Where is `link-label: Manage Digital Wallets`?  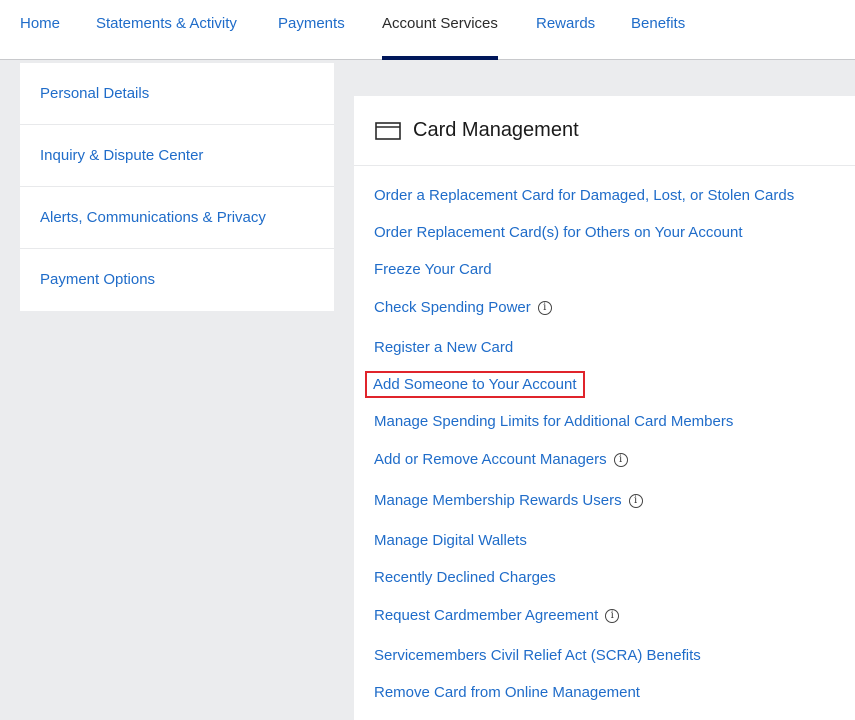 link-label: Manage Digital Wallets is located at coordinates (450, 540).